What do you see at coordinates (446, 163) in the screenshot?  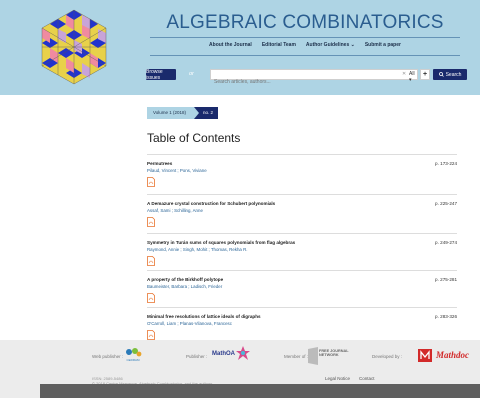 I see `article-pages: p. 173-224` at bounding box center [446, 163].